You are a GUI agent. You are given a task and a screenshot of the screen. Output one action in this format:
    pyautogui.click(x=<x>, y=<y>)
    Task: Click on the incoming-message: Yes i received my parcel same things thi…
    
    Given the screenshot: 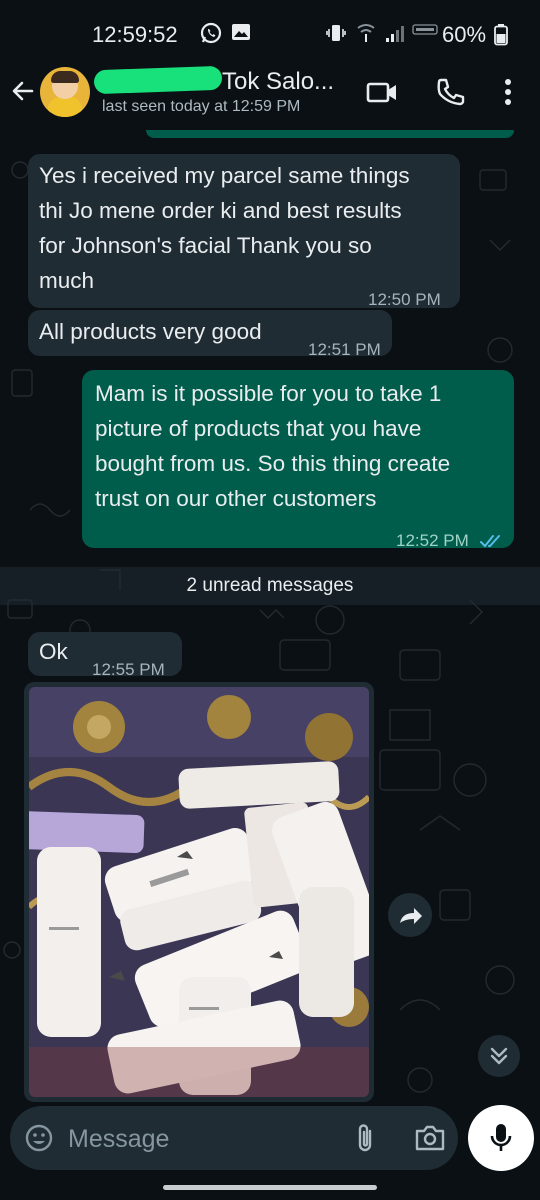 What is the action you would take?
    pyautogui.click(x=244, y=231)
    